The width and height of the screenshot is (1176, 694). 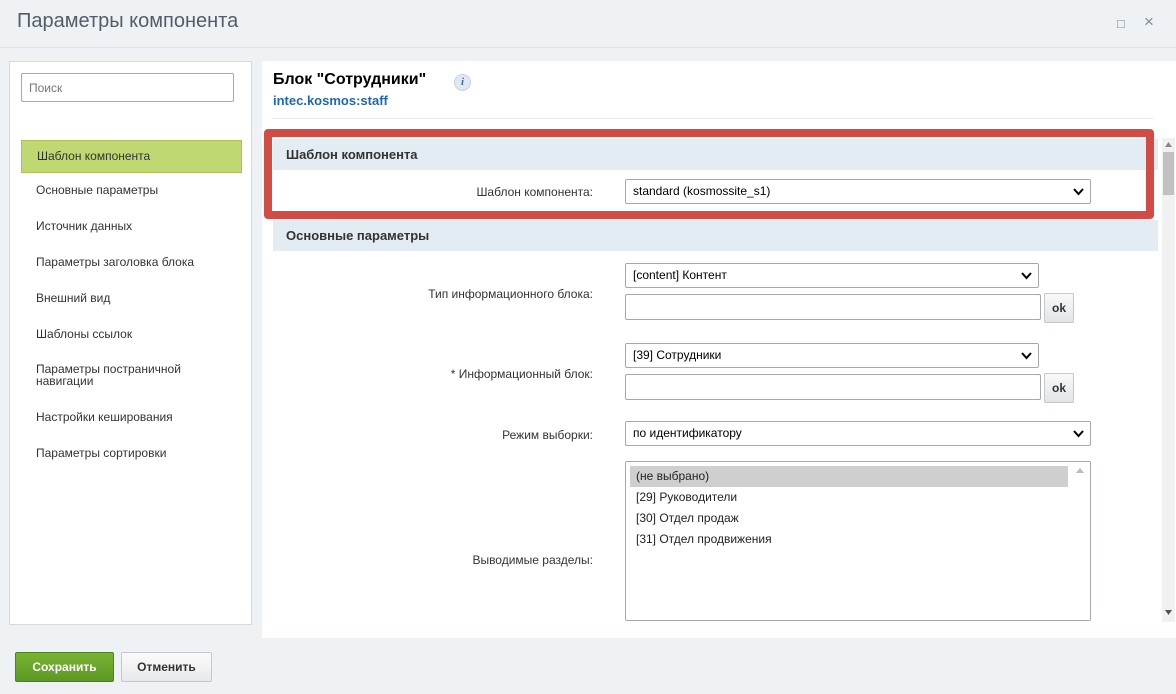 What do you see at coordinates (833, 387) in the screenshot?
I see `iblock-input` at bounding box center [833, 387].